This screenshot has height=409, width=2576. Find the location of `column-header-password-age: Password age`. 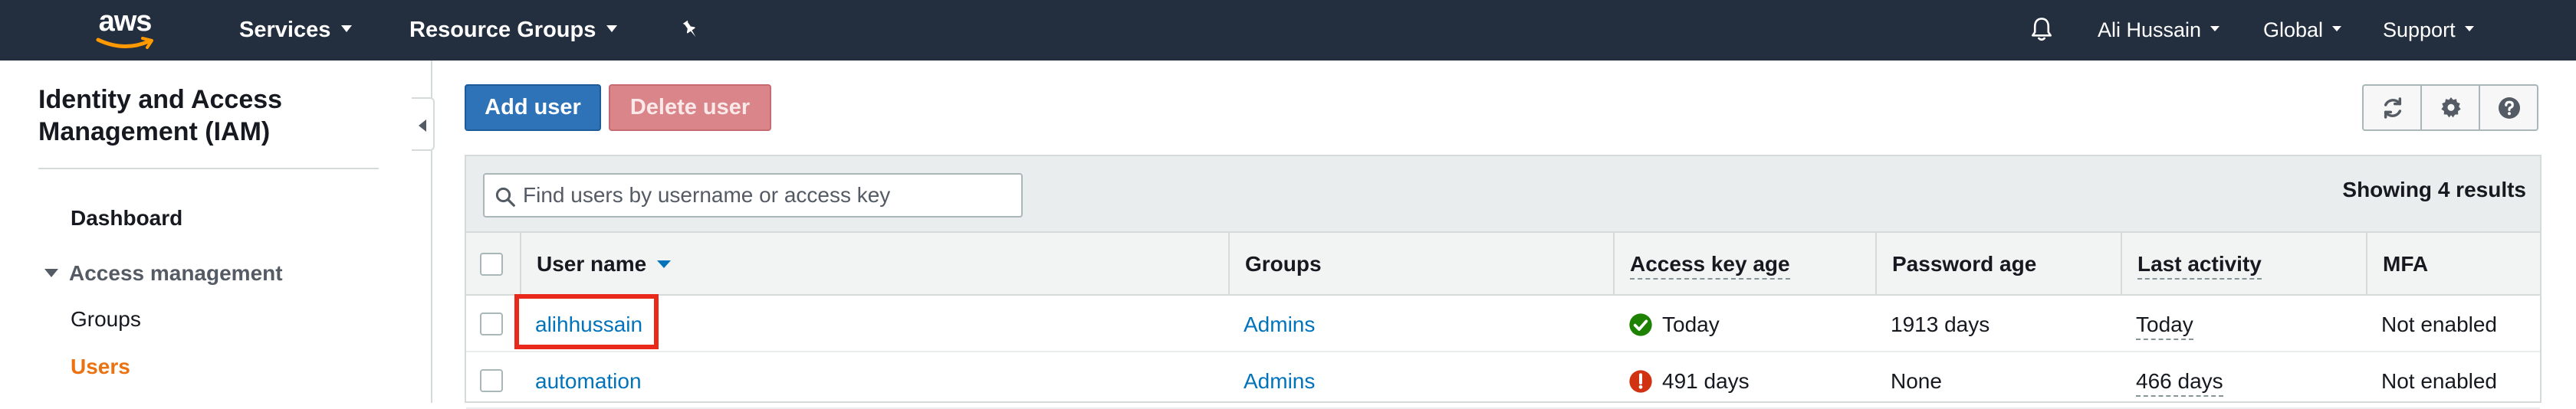

column-header-password-age: Password age is located at coordinates (1998, 264).